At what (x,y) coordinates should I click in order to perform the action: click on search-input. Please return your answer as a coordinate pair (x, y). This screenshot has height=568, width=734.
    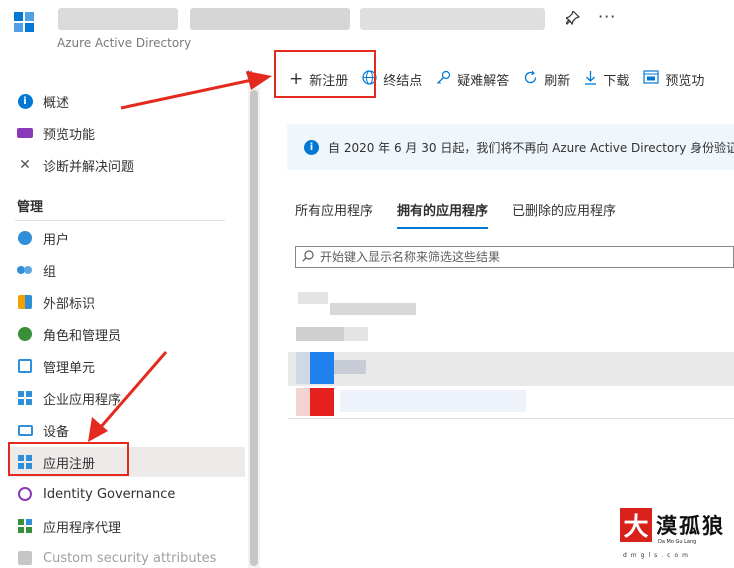
    Looking at the image, I should click on (510, 257).